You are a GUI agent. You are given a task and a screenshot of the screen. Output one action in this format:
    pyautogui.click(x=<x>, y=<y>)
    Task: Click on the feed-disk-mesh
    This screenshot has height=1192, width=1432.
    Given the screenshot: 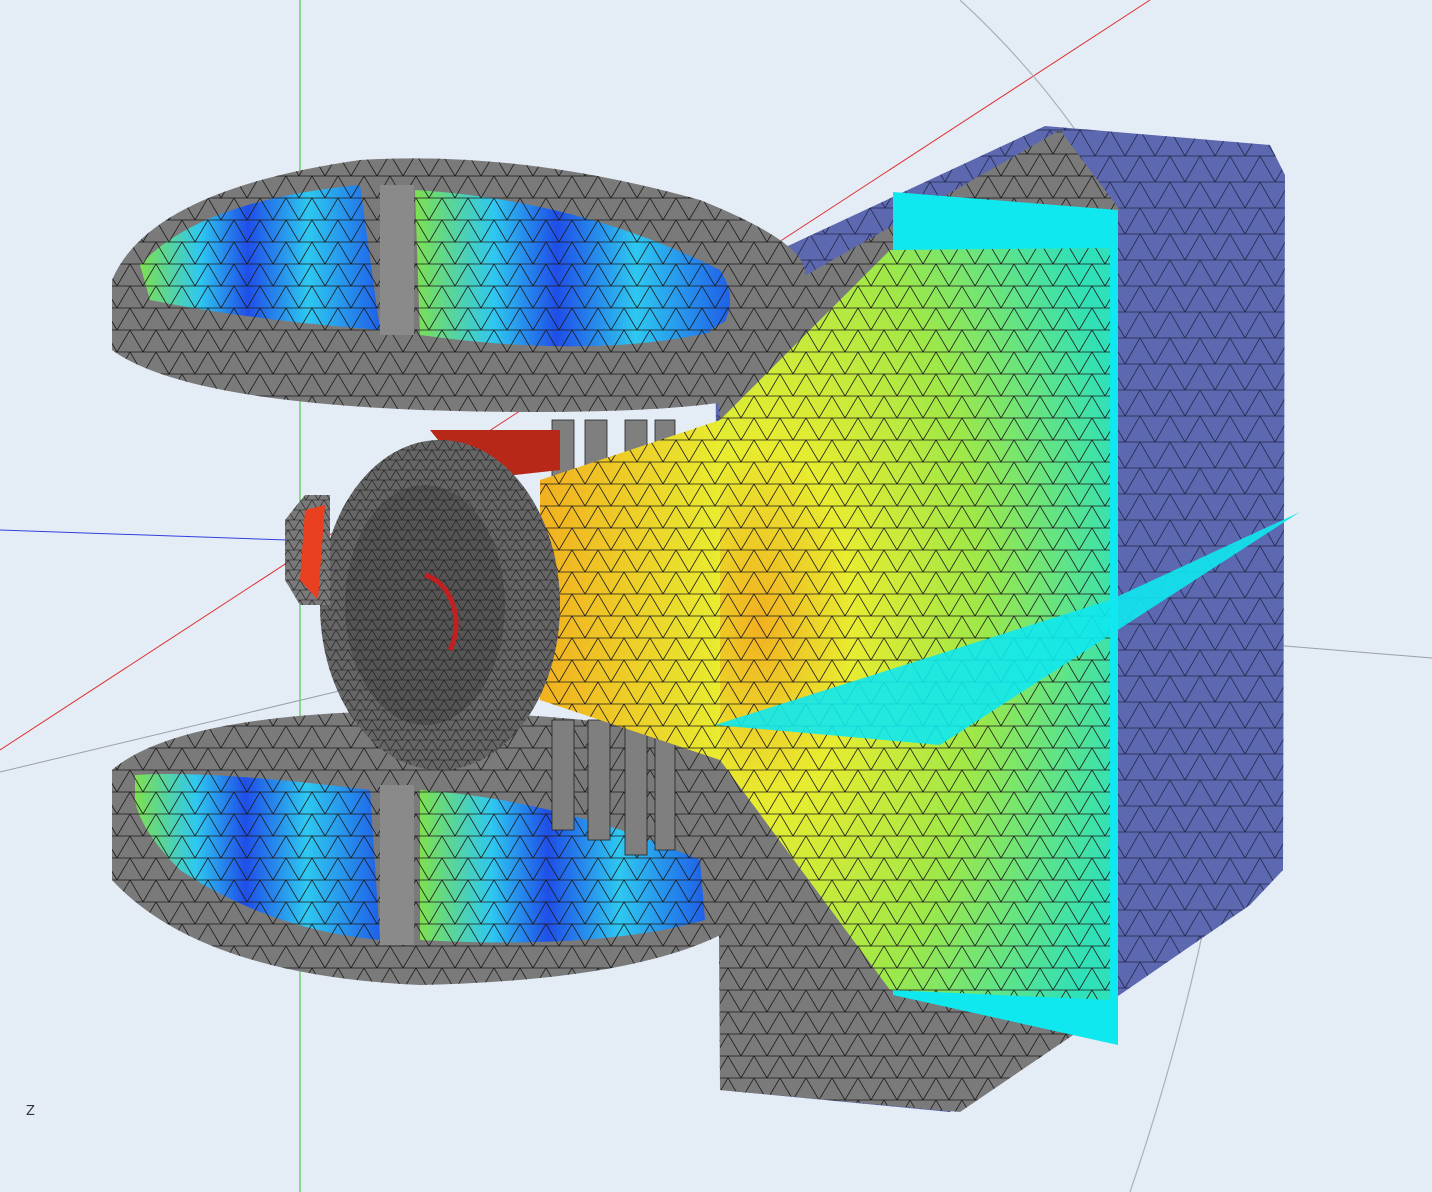 What is the action you would take?
    pyautogui.click(x=440, y=605)
    